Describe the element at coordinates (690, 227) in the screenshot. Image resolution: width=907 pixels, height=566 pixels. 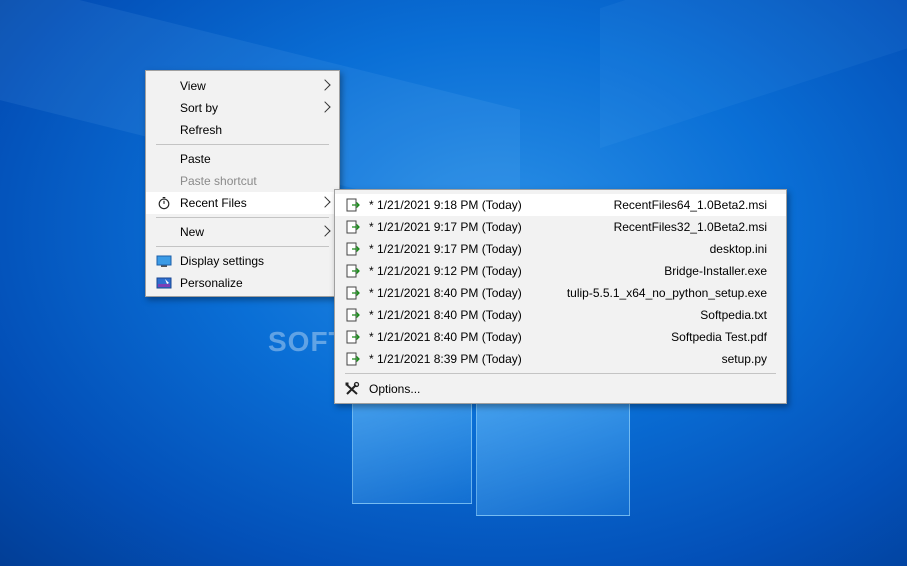
I see `recent-file-name: RecentFiles32_1.0Beta2.msi` at that location.